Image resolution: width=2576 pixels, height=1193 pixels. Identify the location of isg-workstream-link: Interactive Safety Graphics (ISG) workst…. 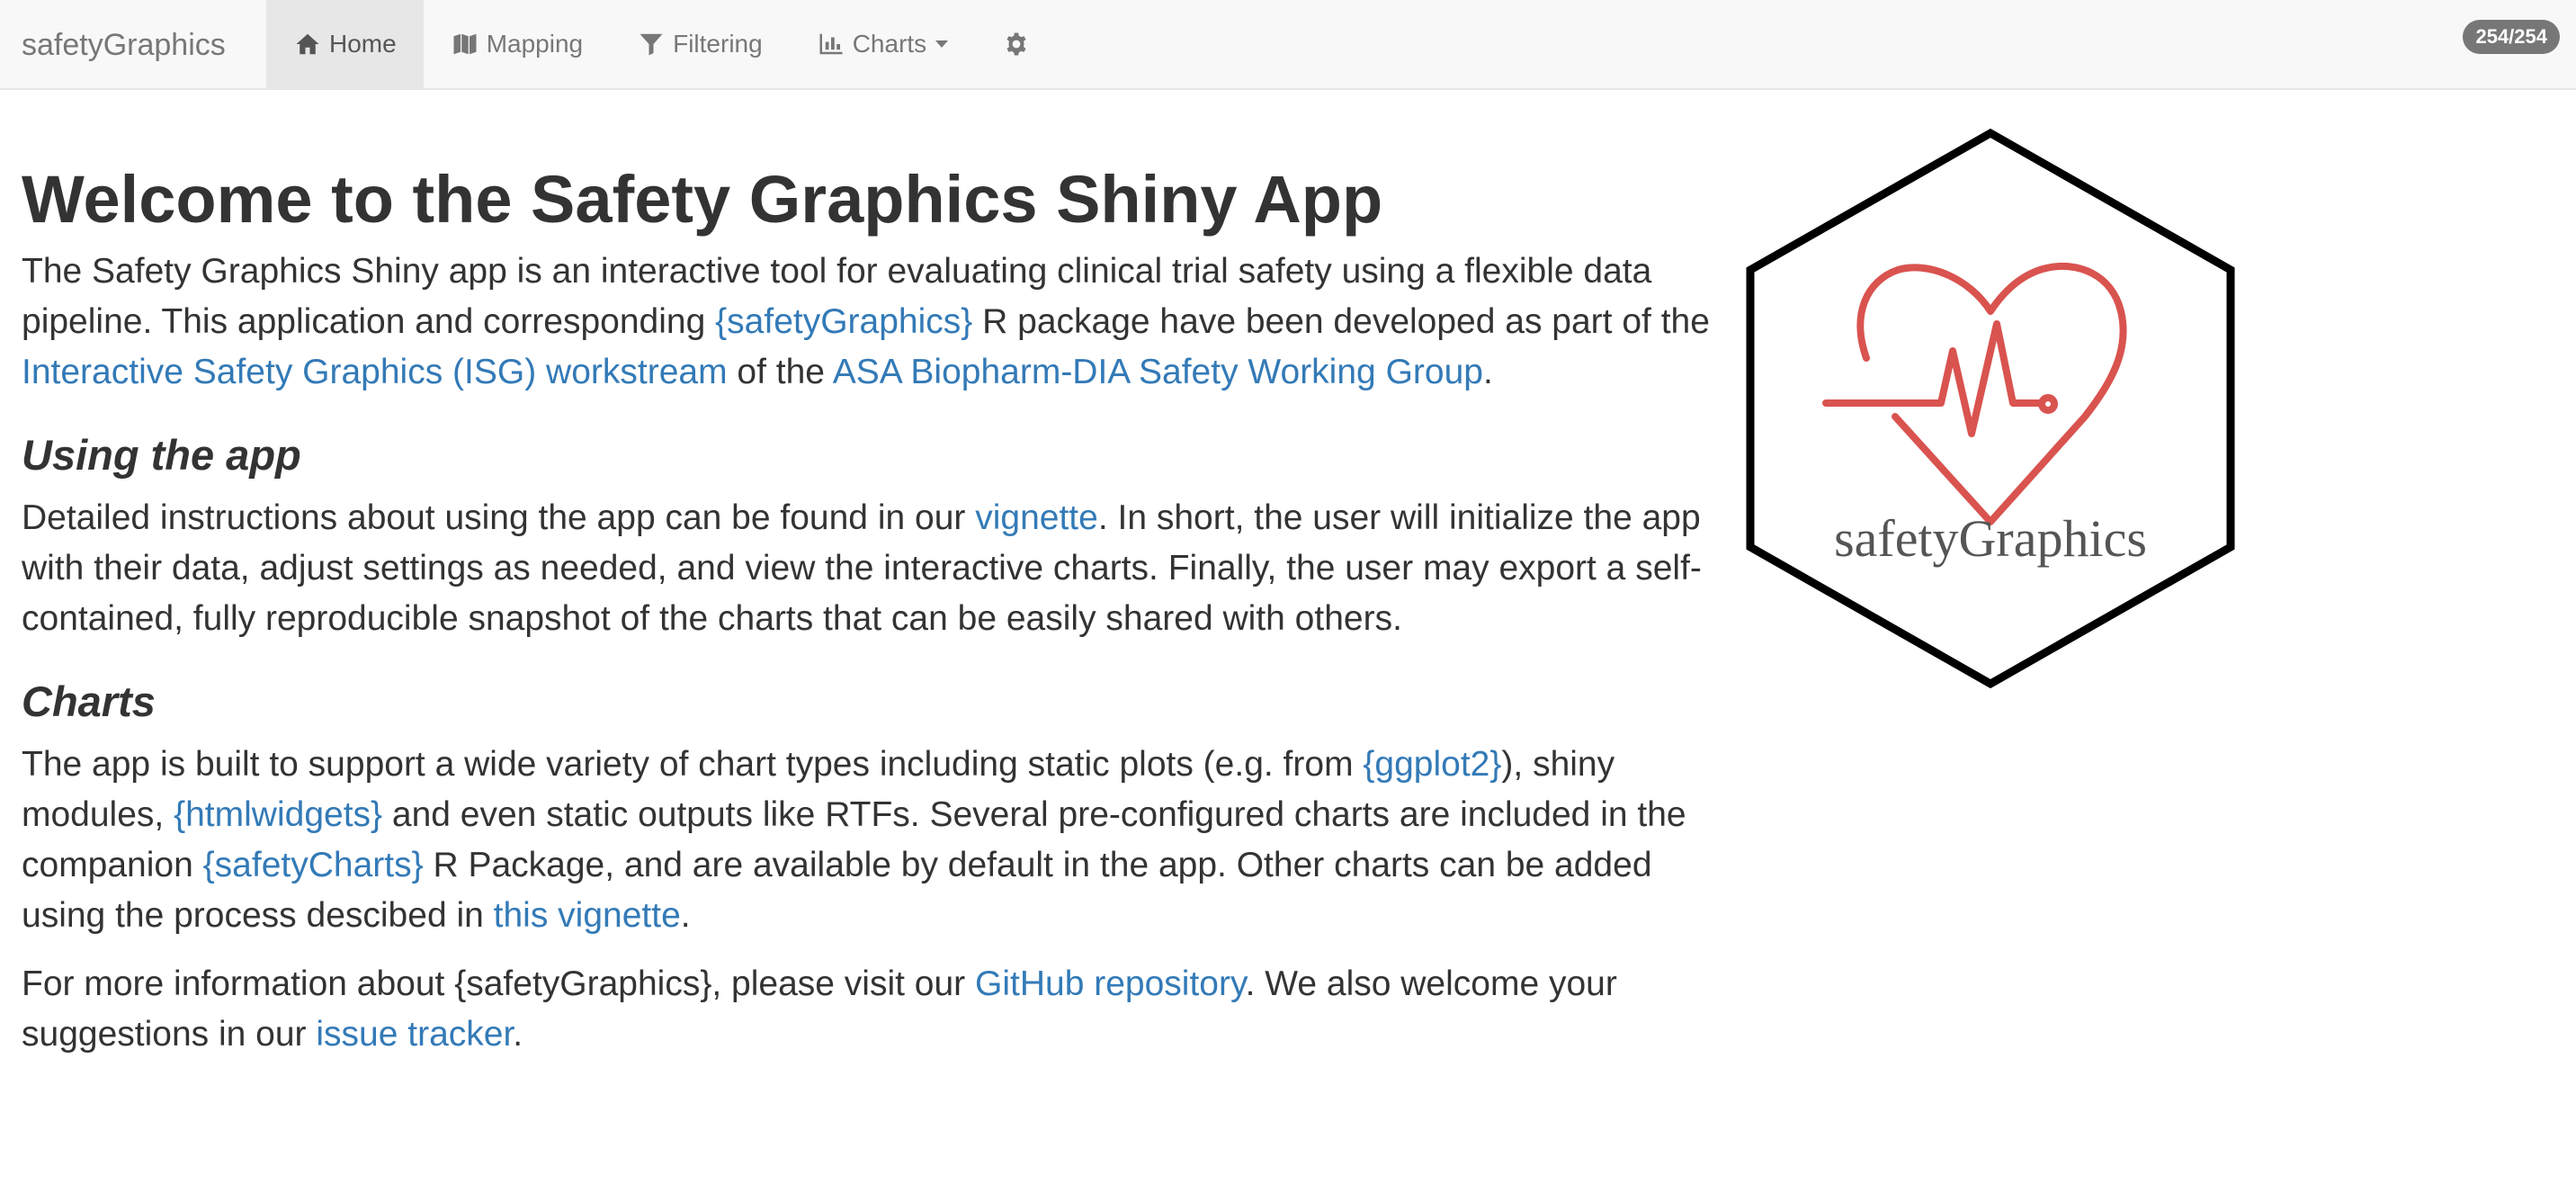
(375, 372).